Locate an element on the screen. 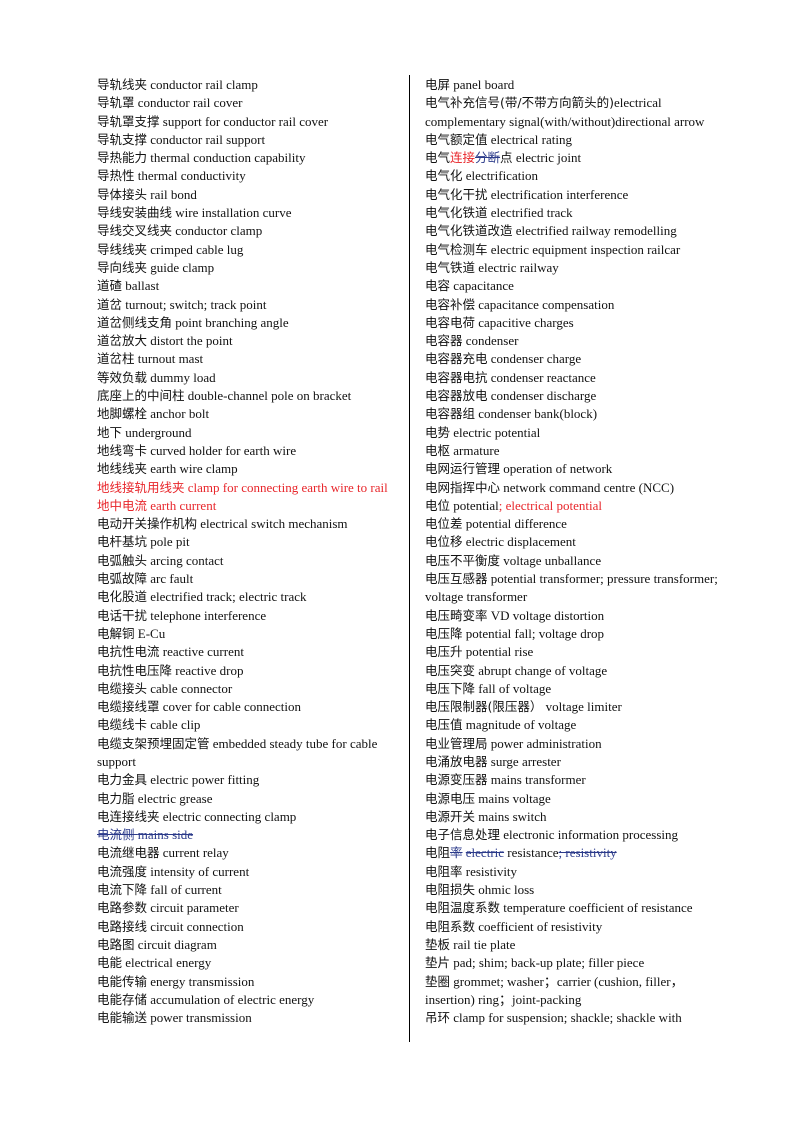  glossary-entry: 导轨线夹 conductor rail clamp is located at coordinates (248, 85).